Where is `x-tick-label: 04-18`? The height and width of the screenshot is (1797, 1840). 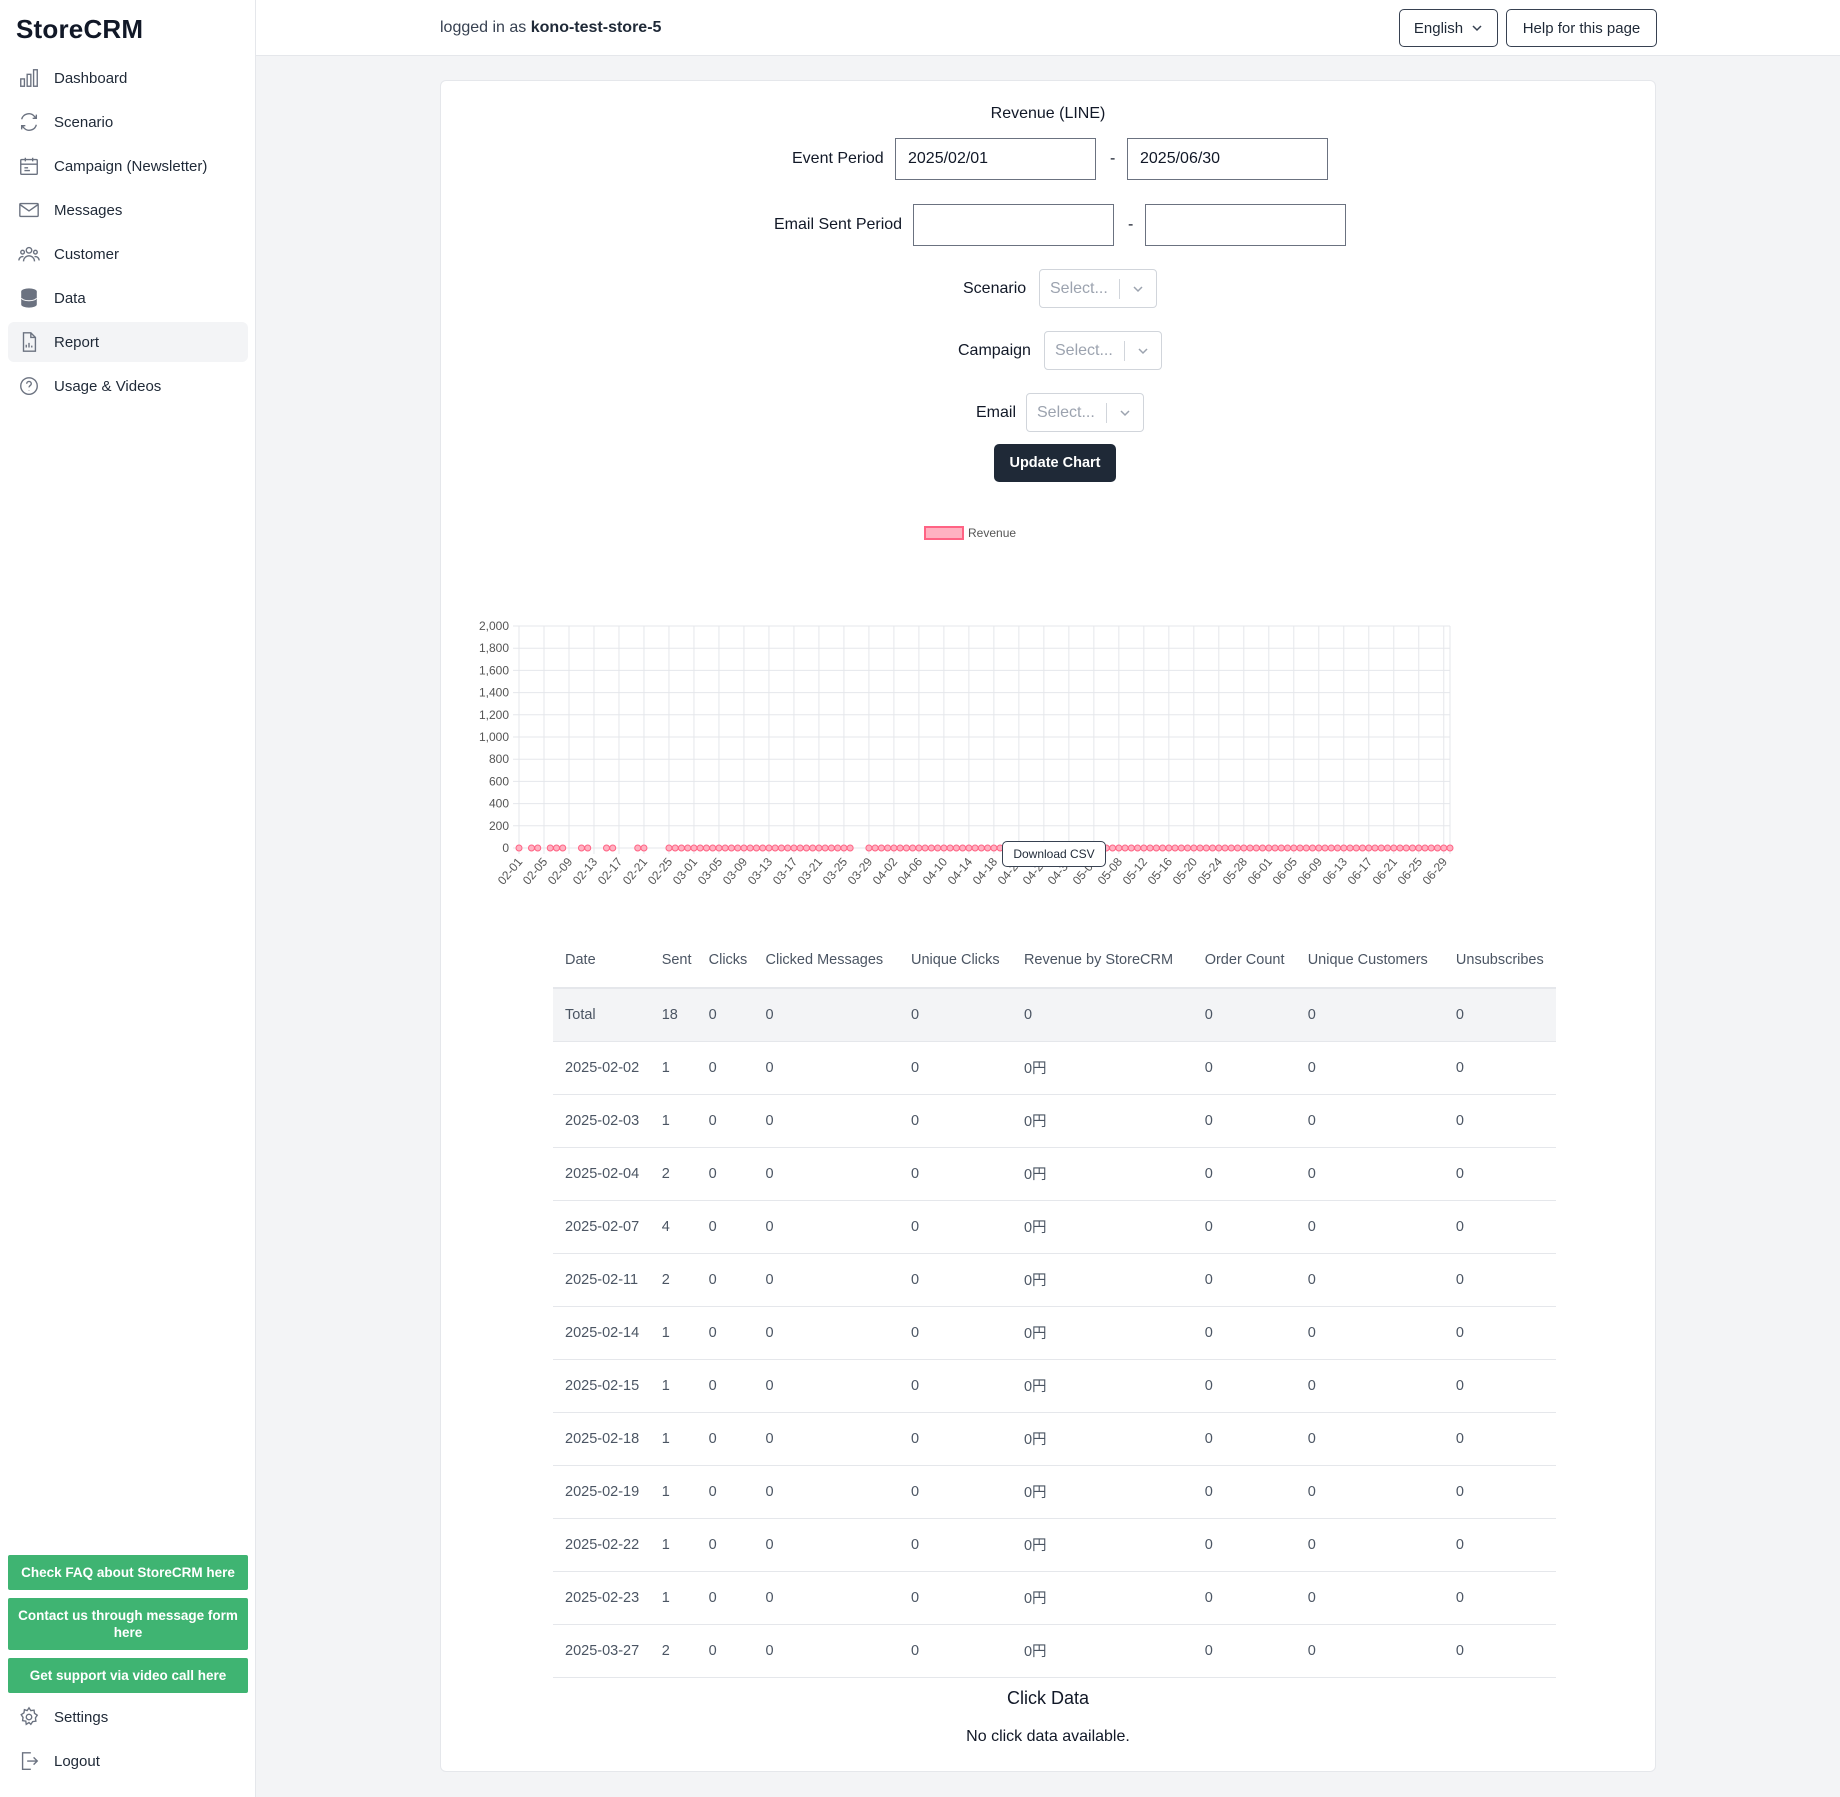 x-tick-label: 04-18 is located at coordinates (985, 871).